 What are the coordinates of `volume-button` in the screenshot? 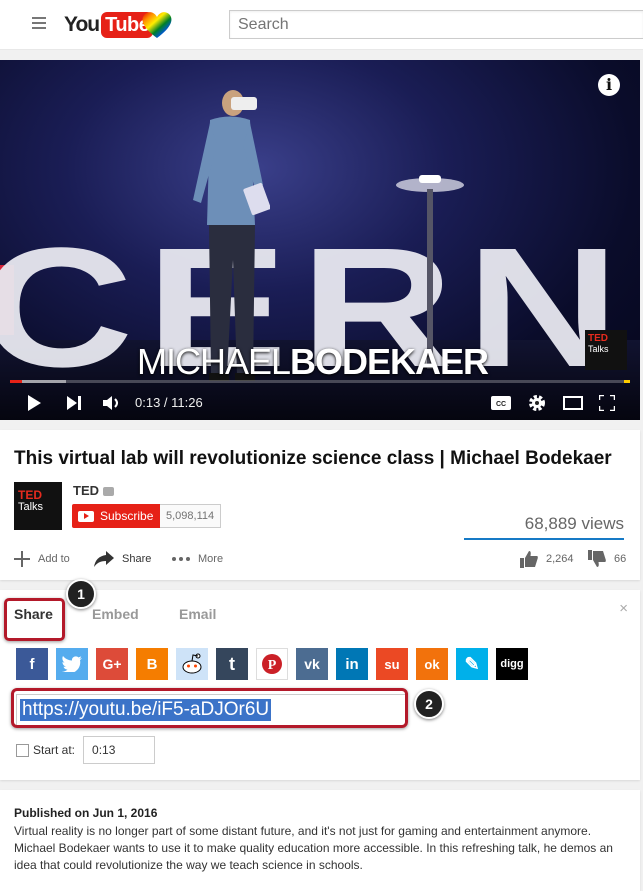 It's located at (112, 403).